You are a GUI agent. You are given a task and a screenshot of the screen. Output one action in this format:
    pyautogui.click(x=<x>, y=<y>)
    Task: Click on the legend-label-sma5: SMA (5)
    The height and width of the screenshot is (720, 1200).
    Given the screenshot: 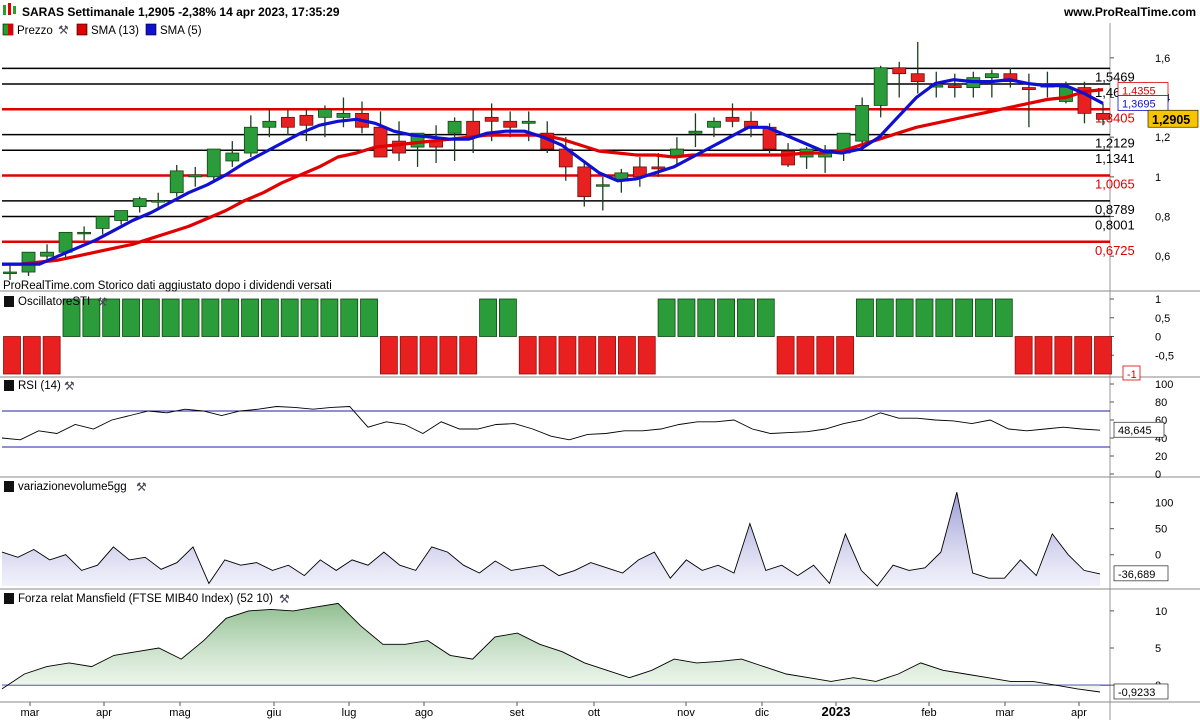 What is the action you would take?
    pyautogui.click(x=181, y=31)
    